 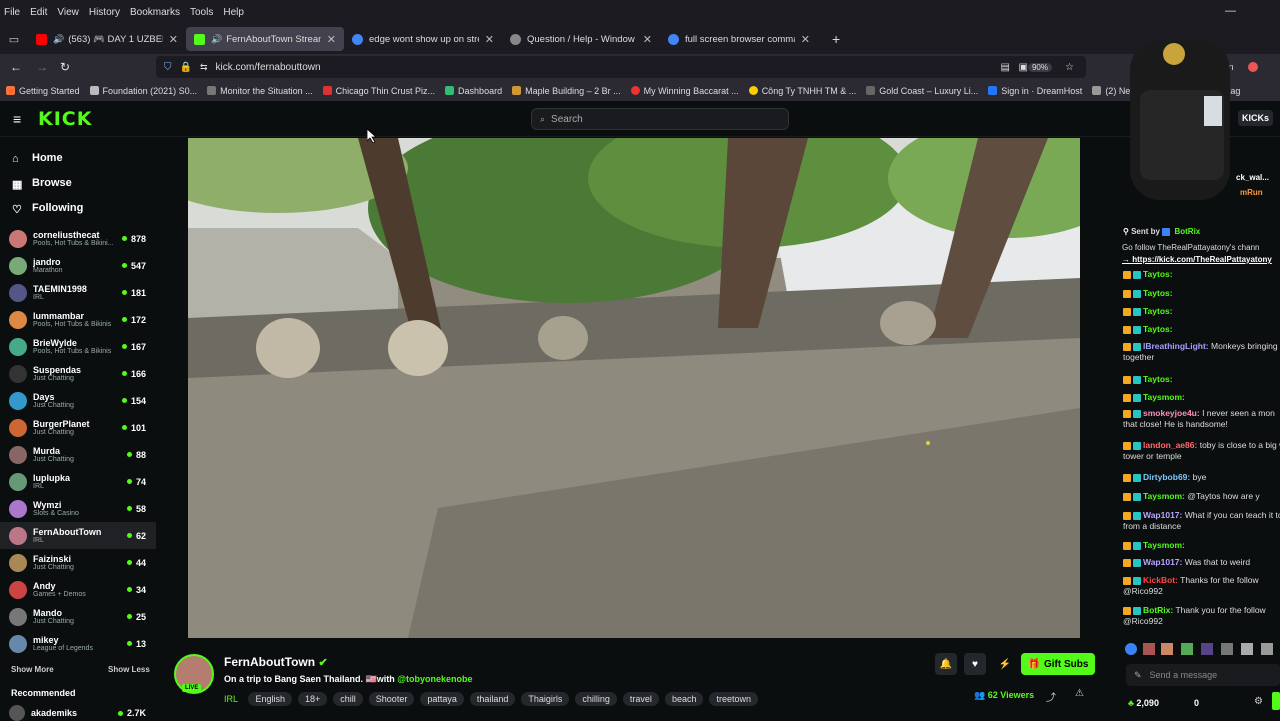 What do you see at coordinates (78, 427) in the screenshot?
I see `sidebar-channel-burgerplanet: BurgerPlanet Just Chatting 101` at bounding box center [78, 427].